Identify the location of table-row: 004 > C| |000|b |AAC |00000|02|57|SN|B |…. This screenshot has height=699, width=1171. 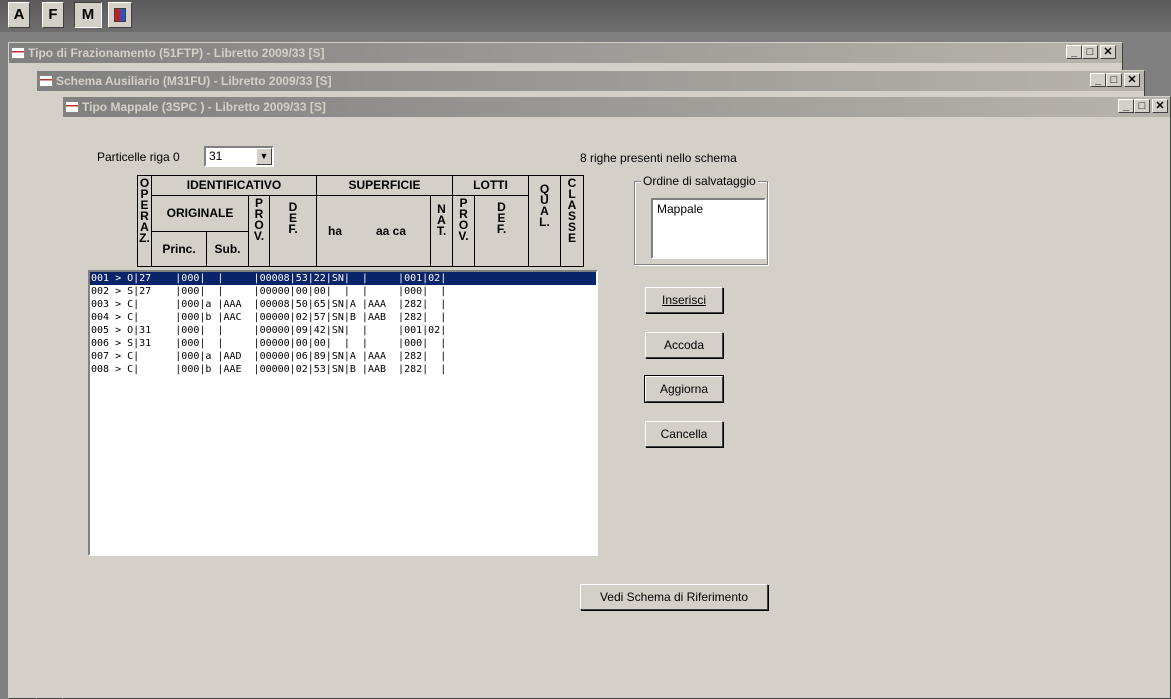
(343, 317).